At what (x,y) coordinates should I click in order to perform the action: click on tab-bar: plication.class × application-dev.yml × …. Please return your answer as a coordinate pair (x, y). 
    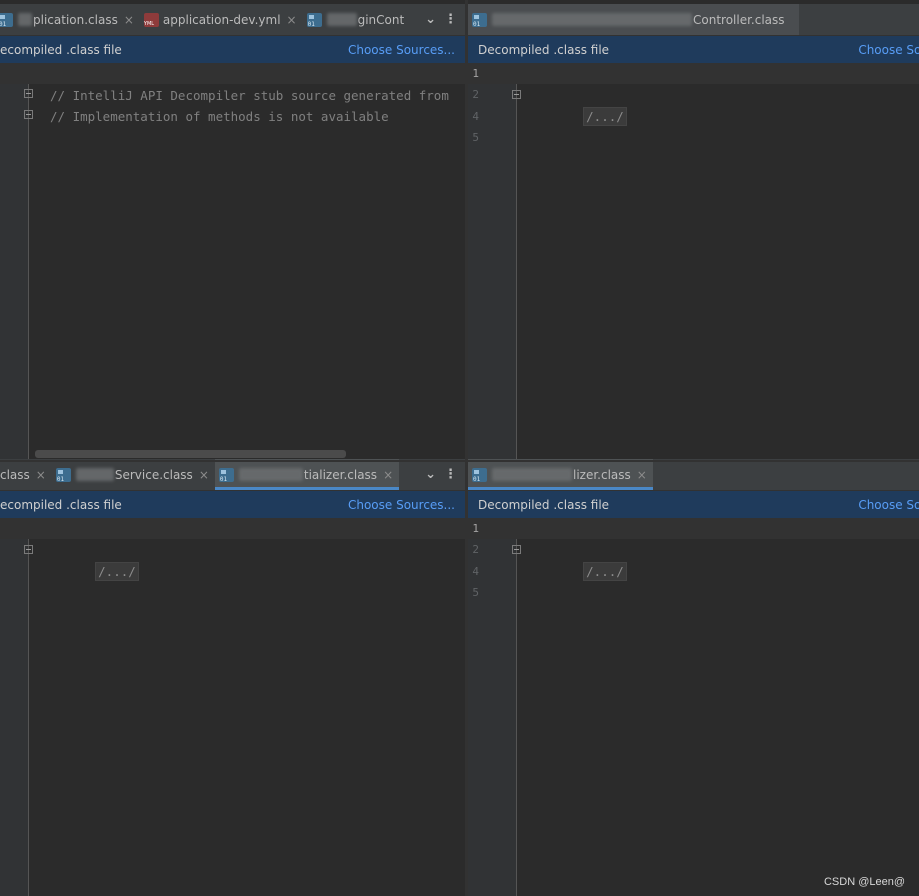
    Looking at the image, I should click on (232, 20).